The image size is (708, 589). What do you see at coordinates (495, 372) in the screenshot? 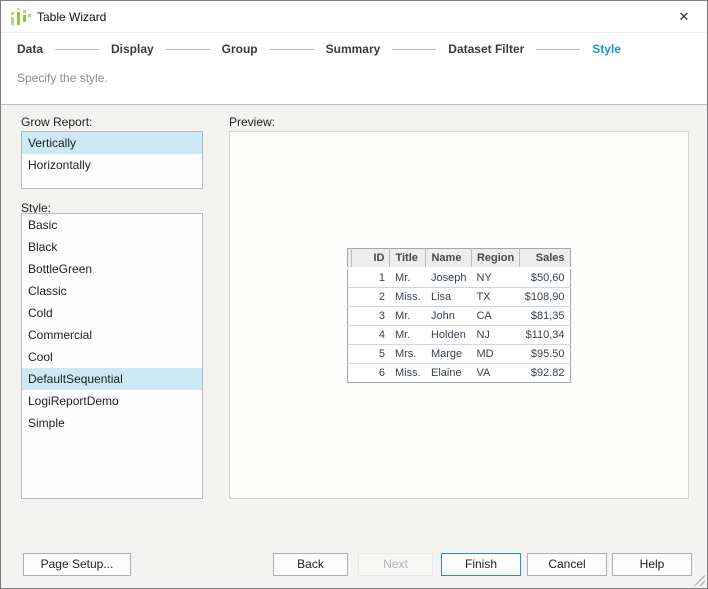
I see `preview-cell: VA` at bounding box center [495, 372].